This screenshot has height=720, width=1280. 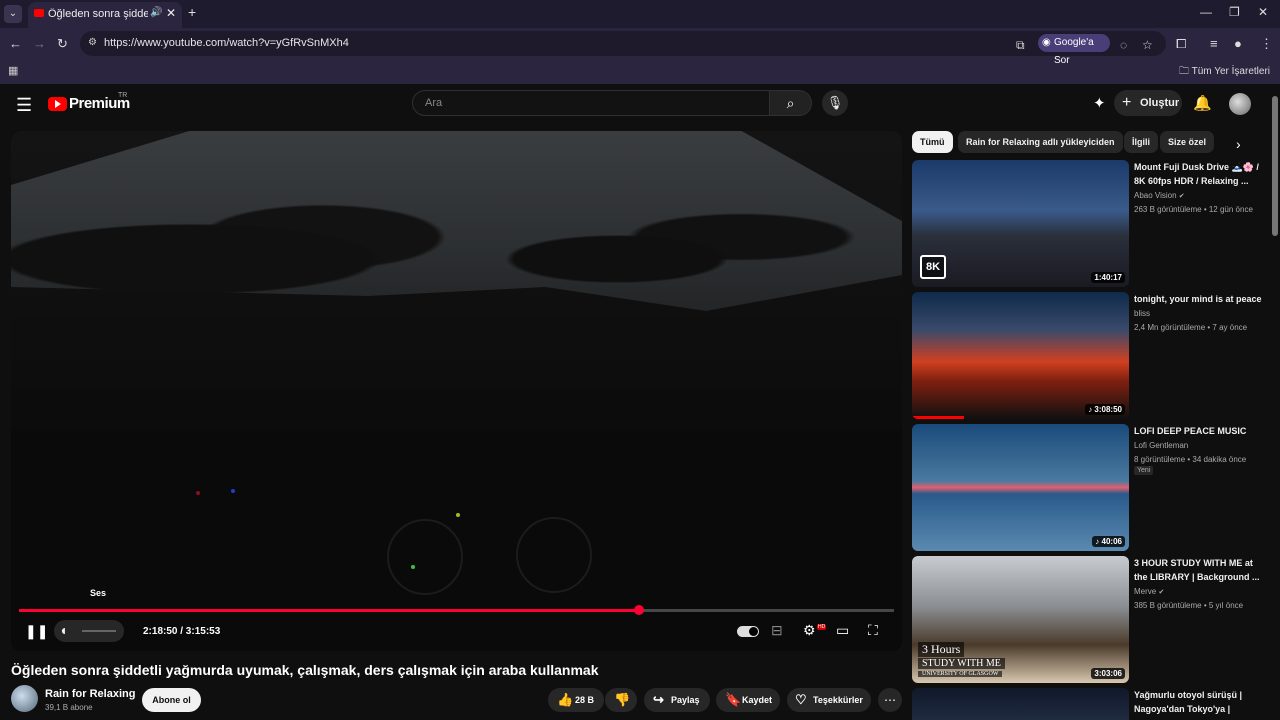 What do you see at coordinates (1187, 142) in the screenshot?
I see `chip-for-you: Size özel` at bounding box center [1187, 142].